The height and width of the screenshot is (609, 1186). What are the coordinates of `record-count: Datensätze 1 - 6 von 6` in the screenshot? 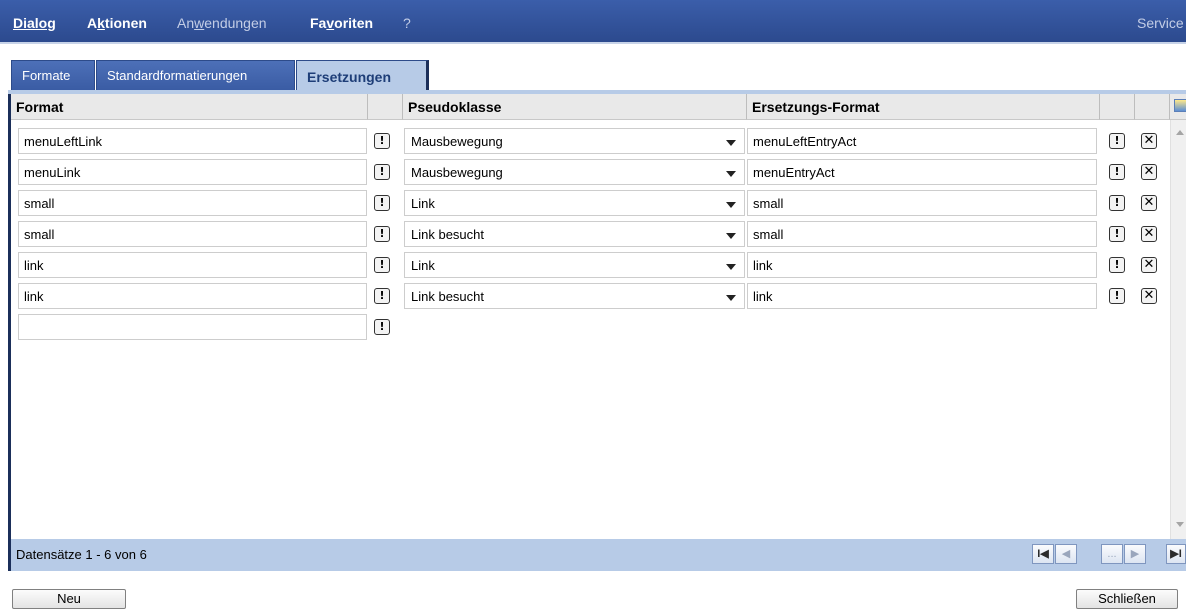 It's located at (81, 554).